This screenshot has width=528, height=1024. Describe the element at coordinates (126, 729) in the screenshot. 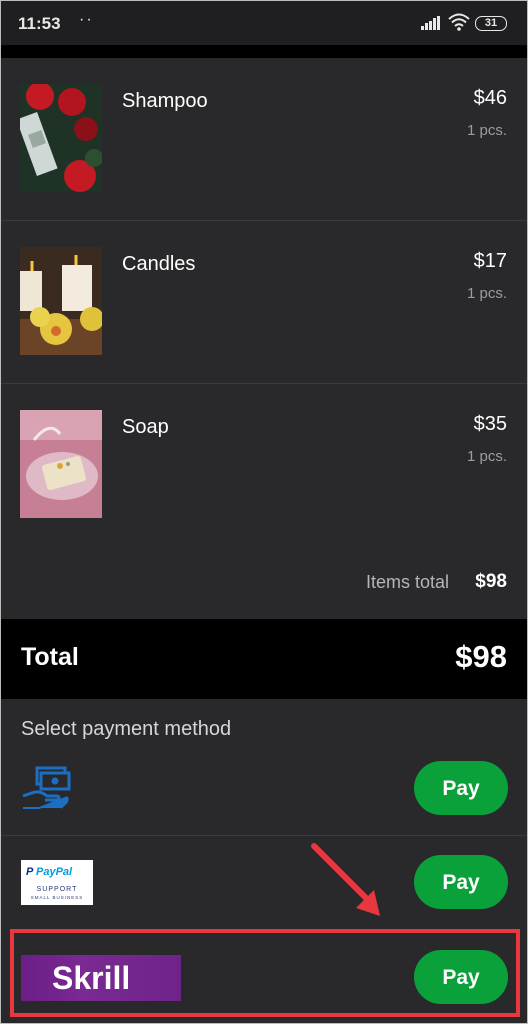

I see `payment-title: Select payment method` at that location.